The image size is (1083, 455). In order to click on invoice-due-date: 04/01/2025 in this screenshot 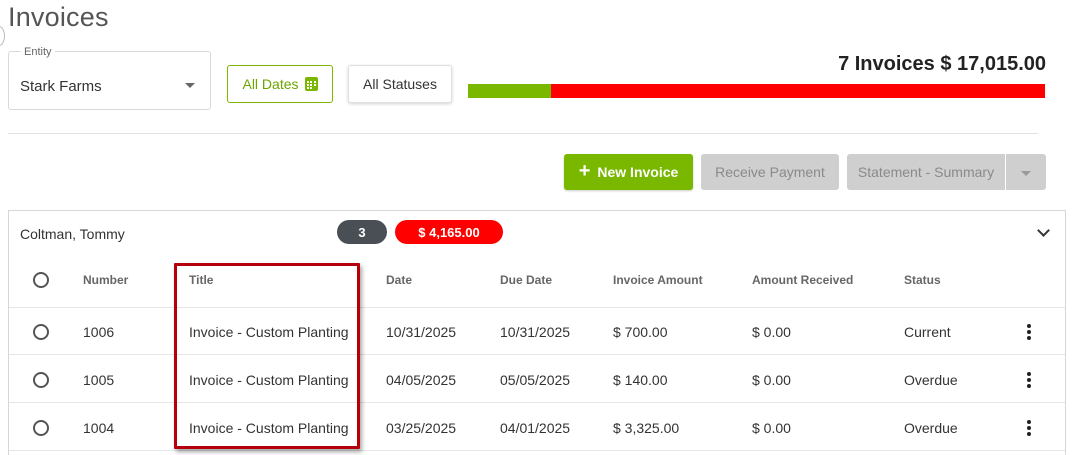, I will do `click(535, 428)`.